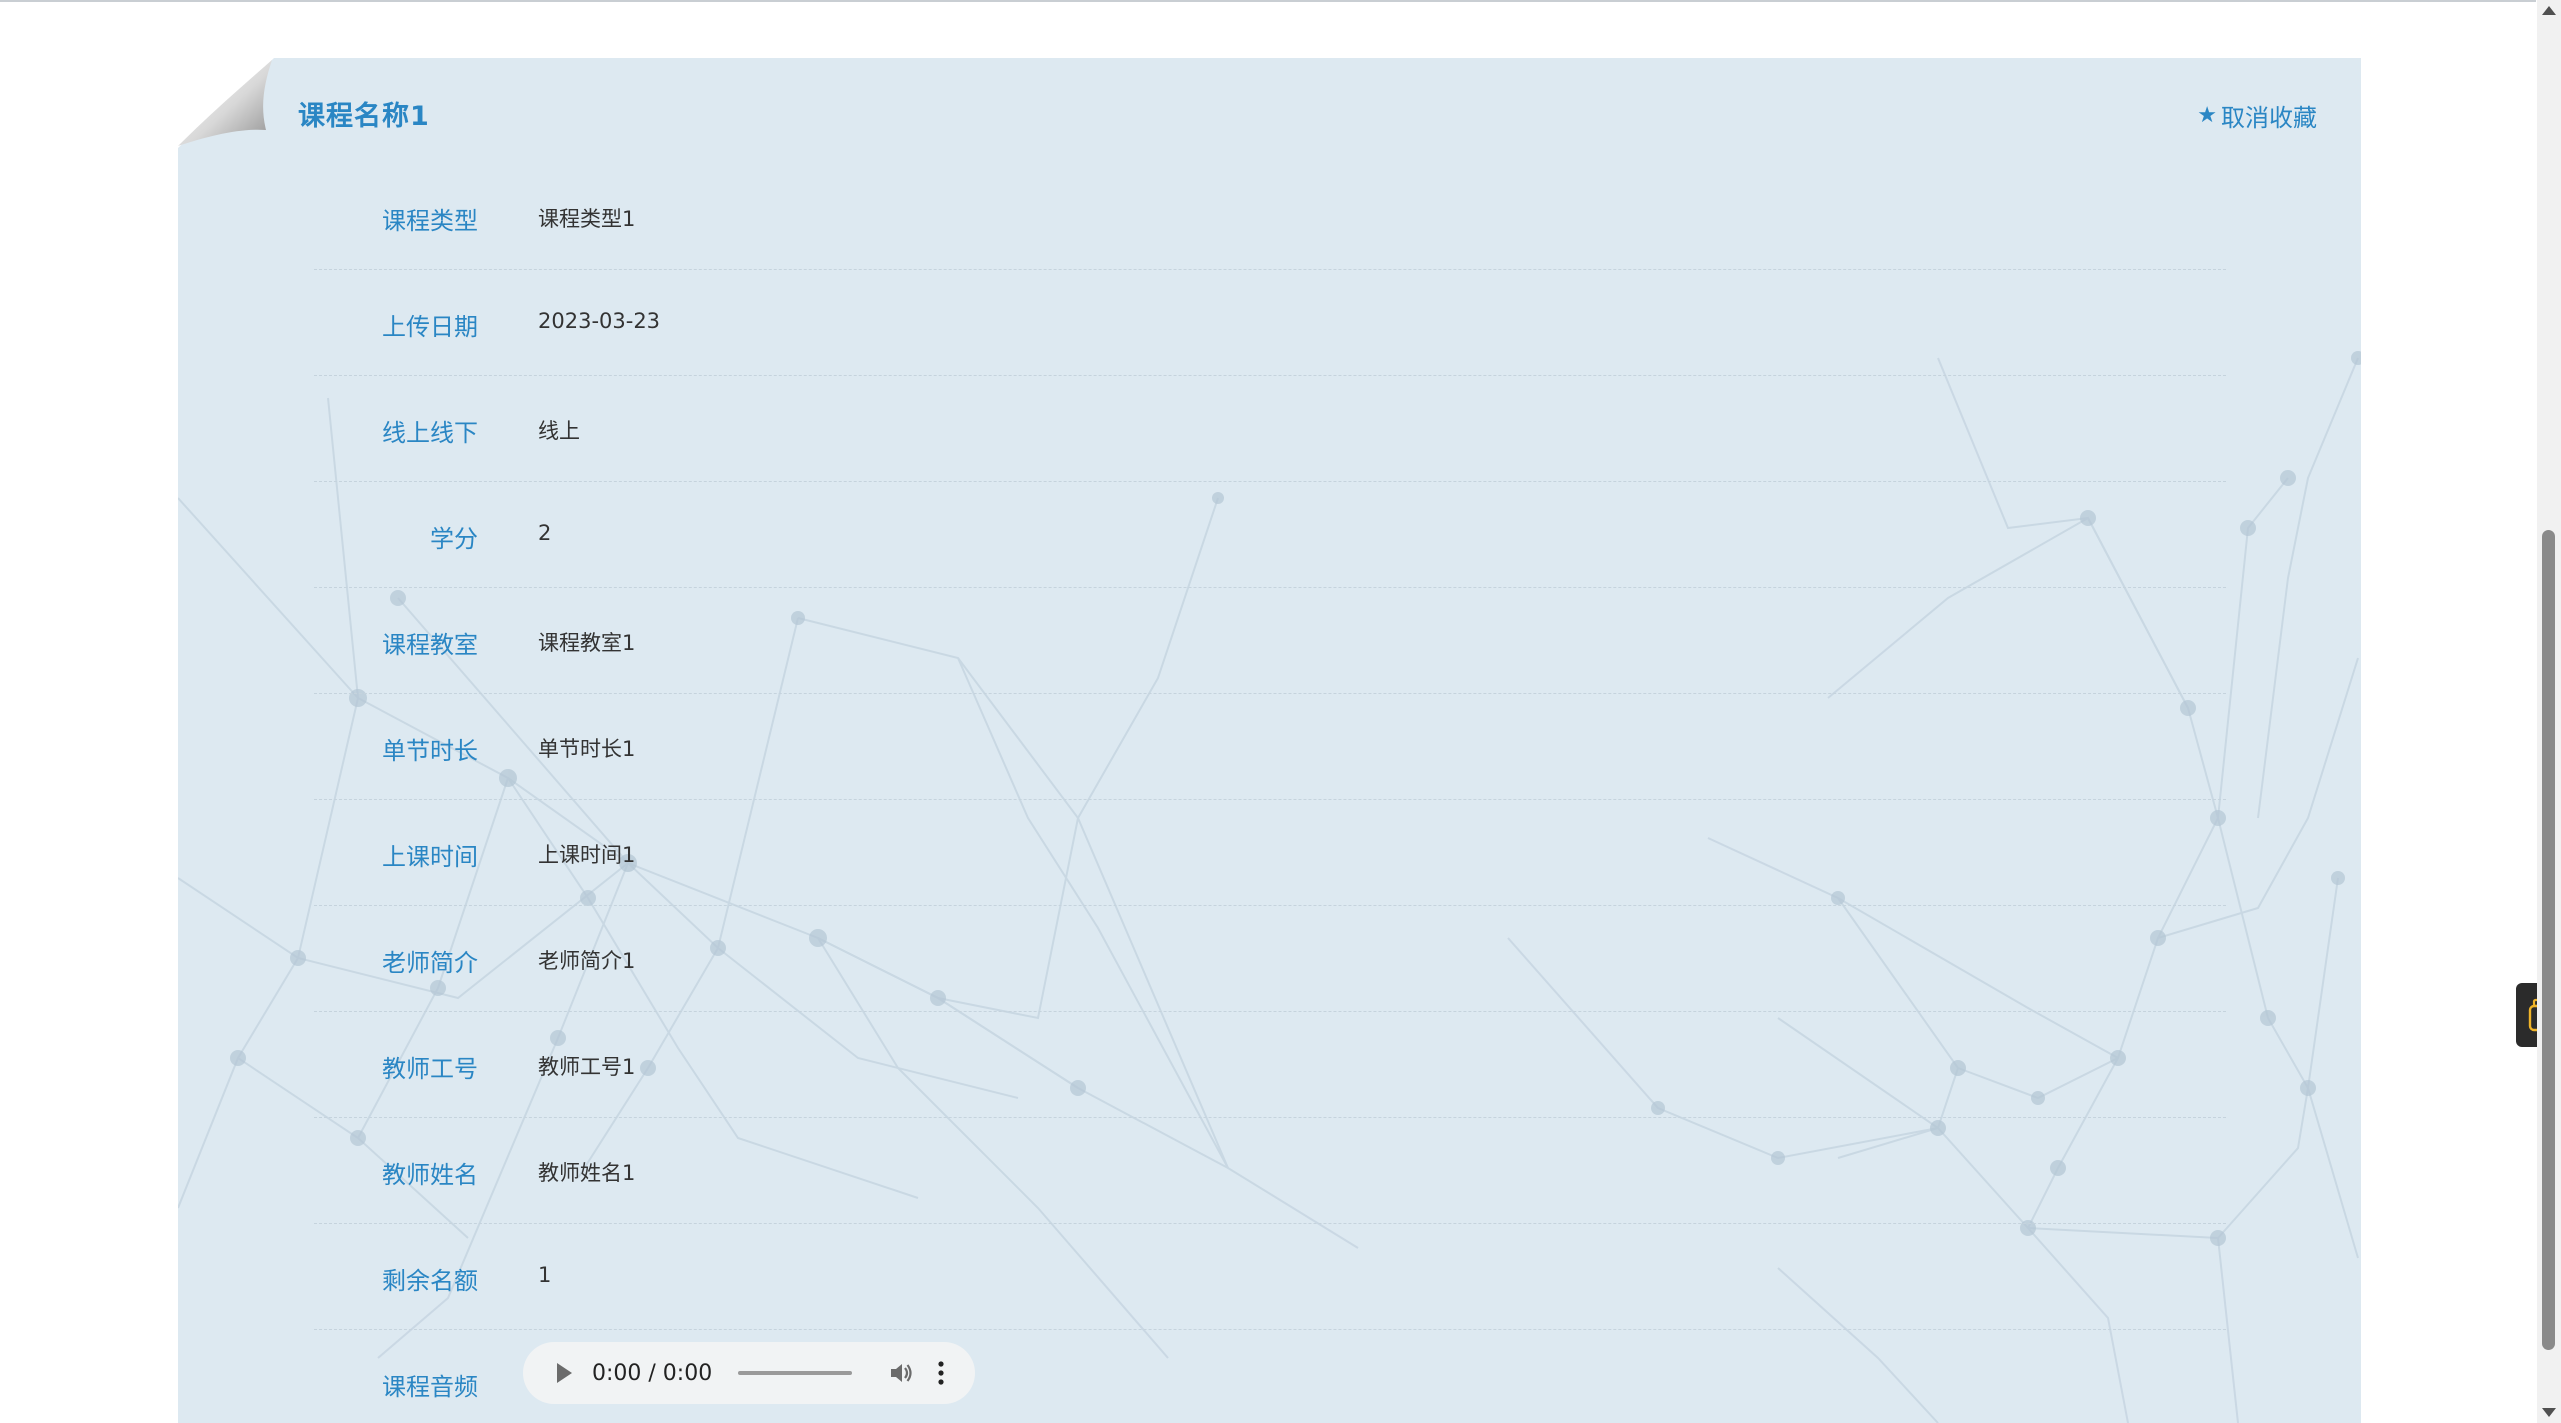 The image size is (2561, 1423). I want to click on field-label: 课程音频, so click(430, 1387).